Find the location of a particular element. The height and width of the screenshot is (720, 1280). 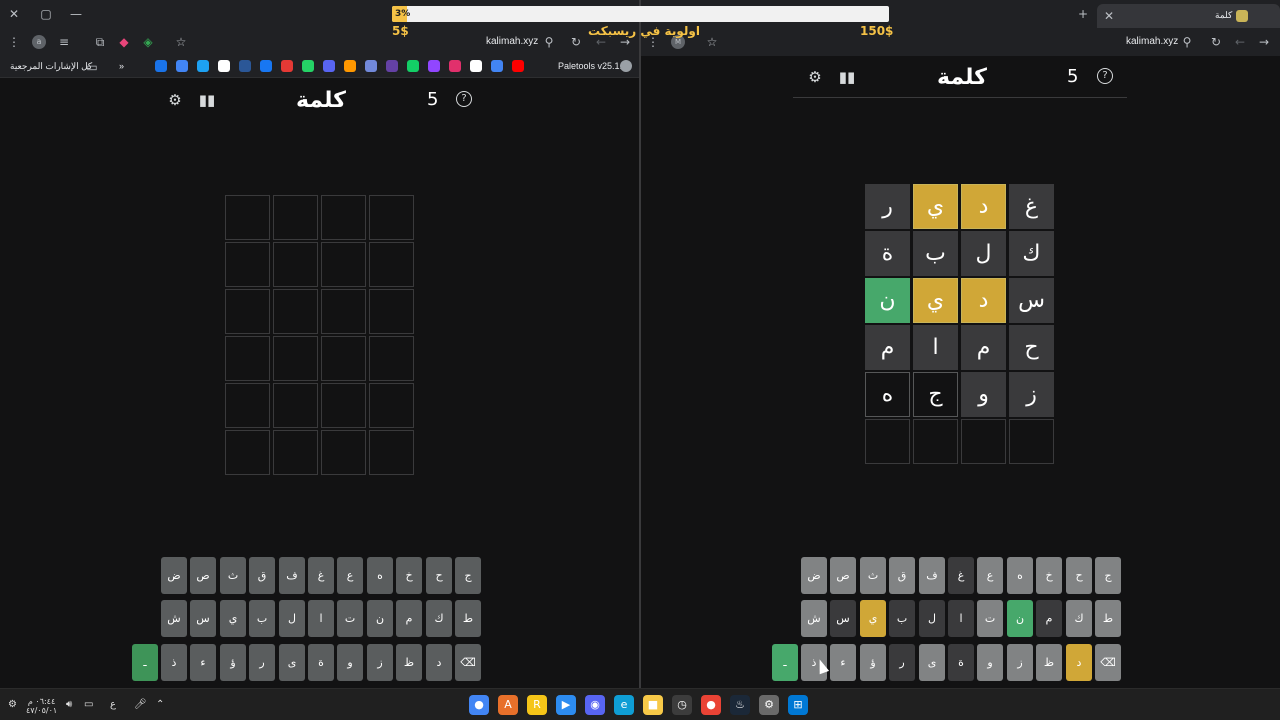

menu-icon: ⋮ is located at coordinates (14, 42).